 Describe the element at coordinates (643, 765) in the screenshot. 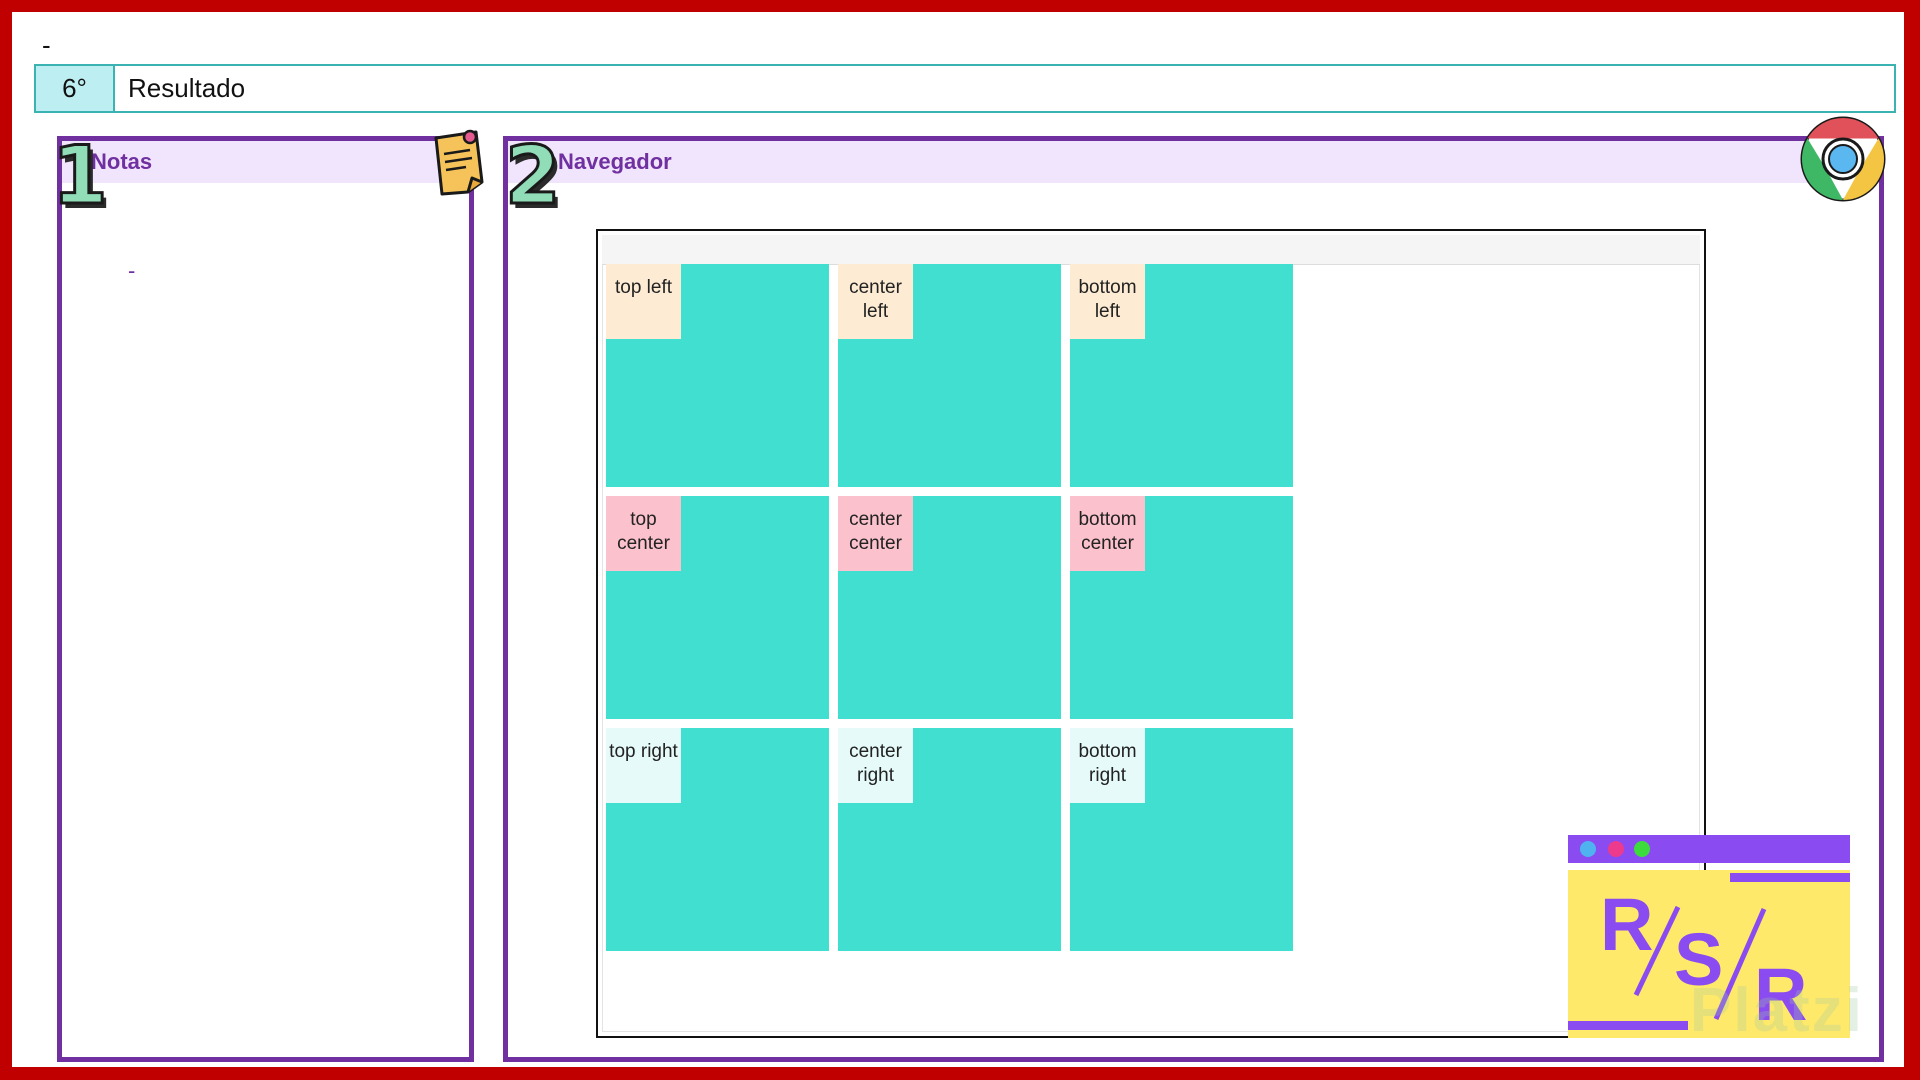

I see `grid-cell-label: top right` at that location.